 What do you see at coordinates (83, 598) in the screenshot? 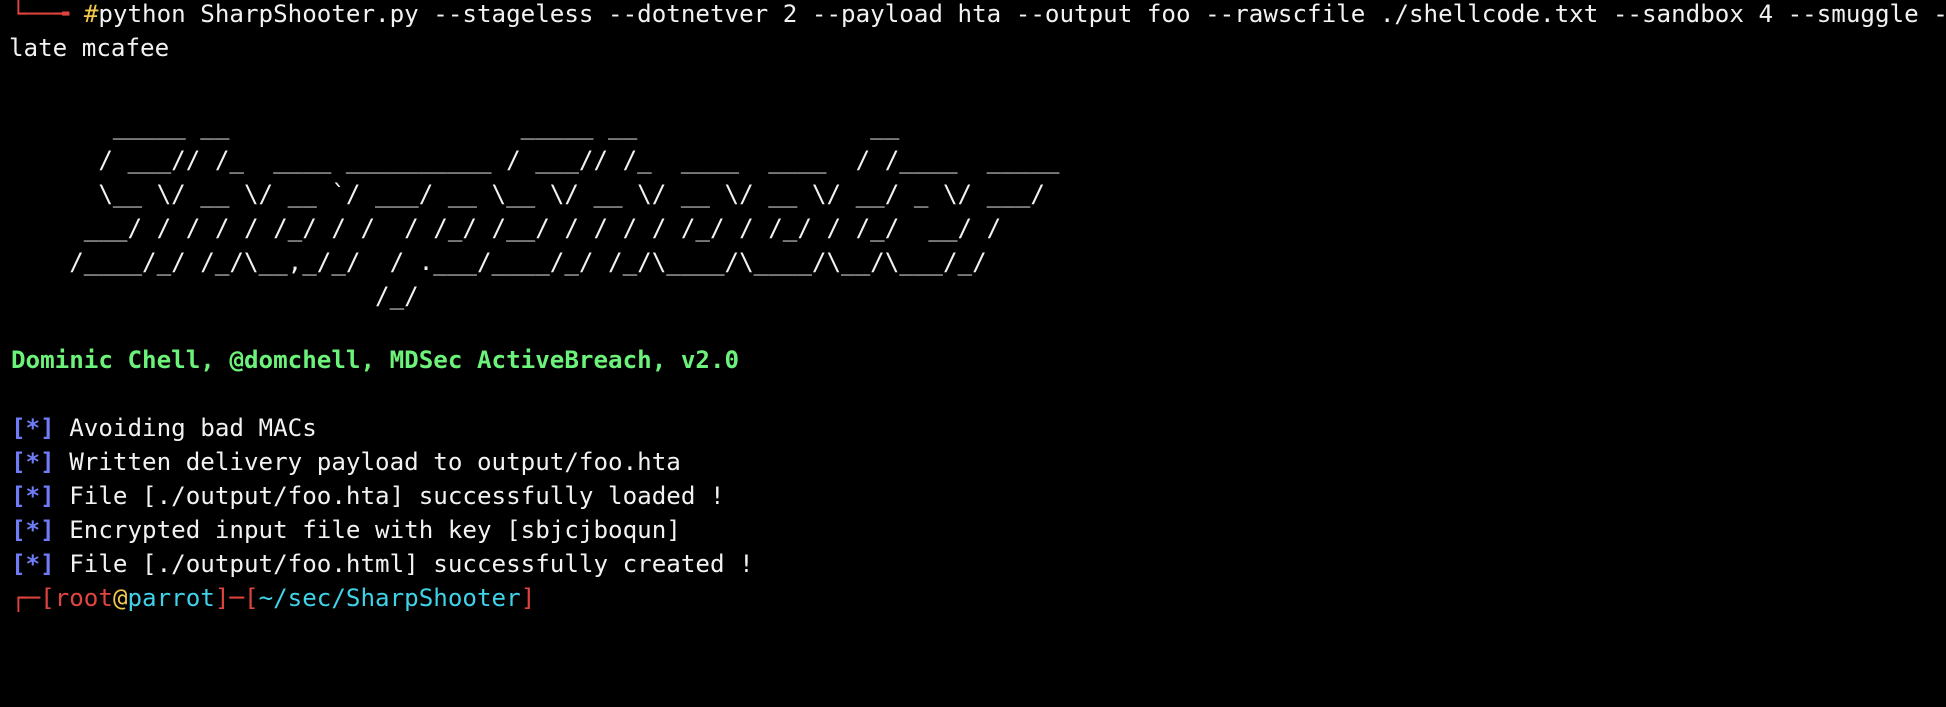
I see `prompt-user: root` at bounding box center [83, 598].